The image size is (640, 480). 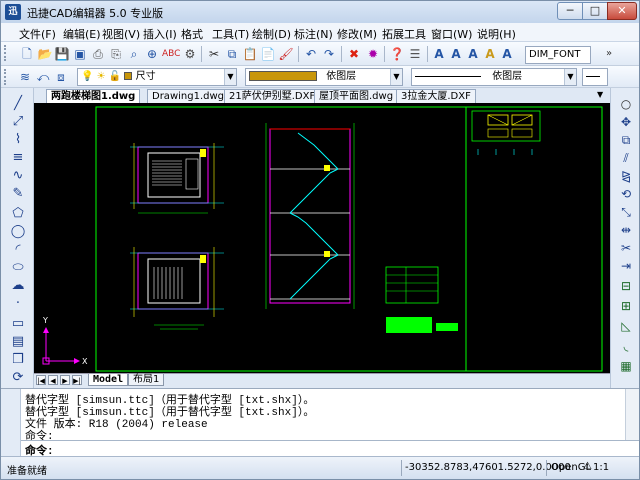 I want to click on spellcheck-icon: ABC, so click(x=171, y=54).